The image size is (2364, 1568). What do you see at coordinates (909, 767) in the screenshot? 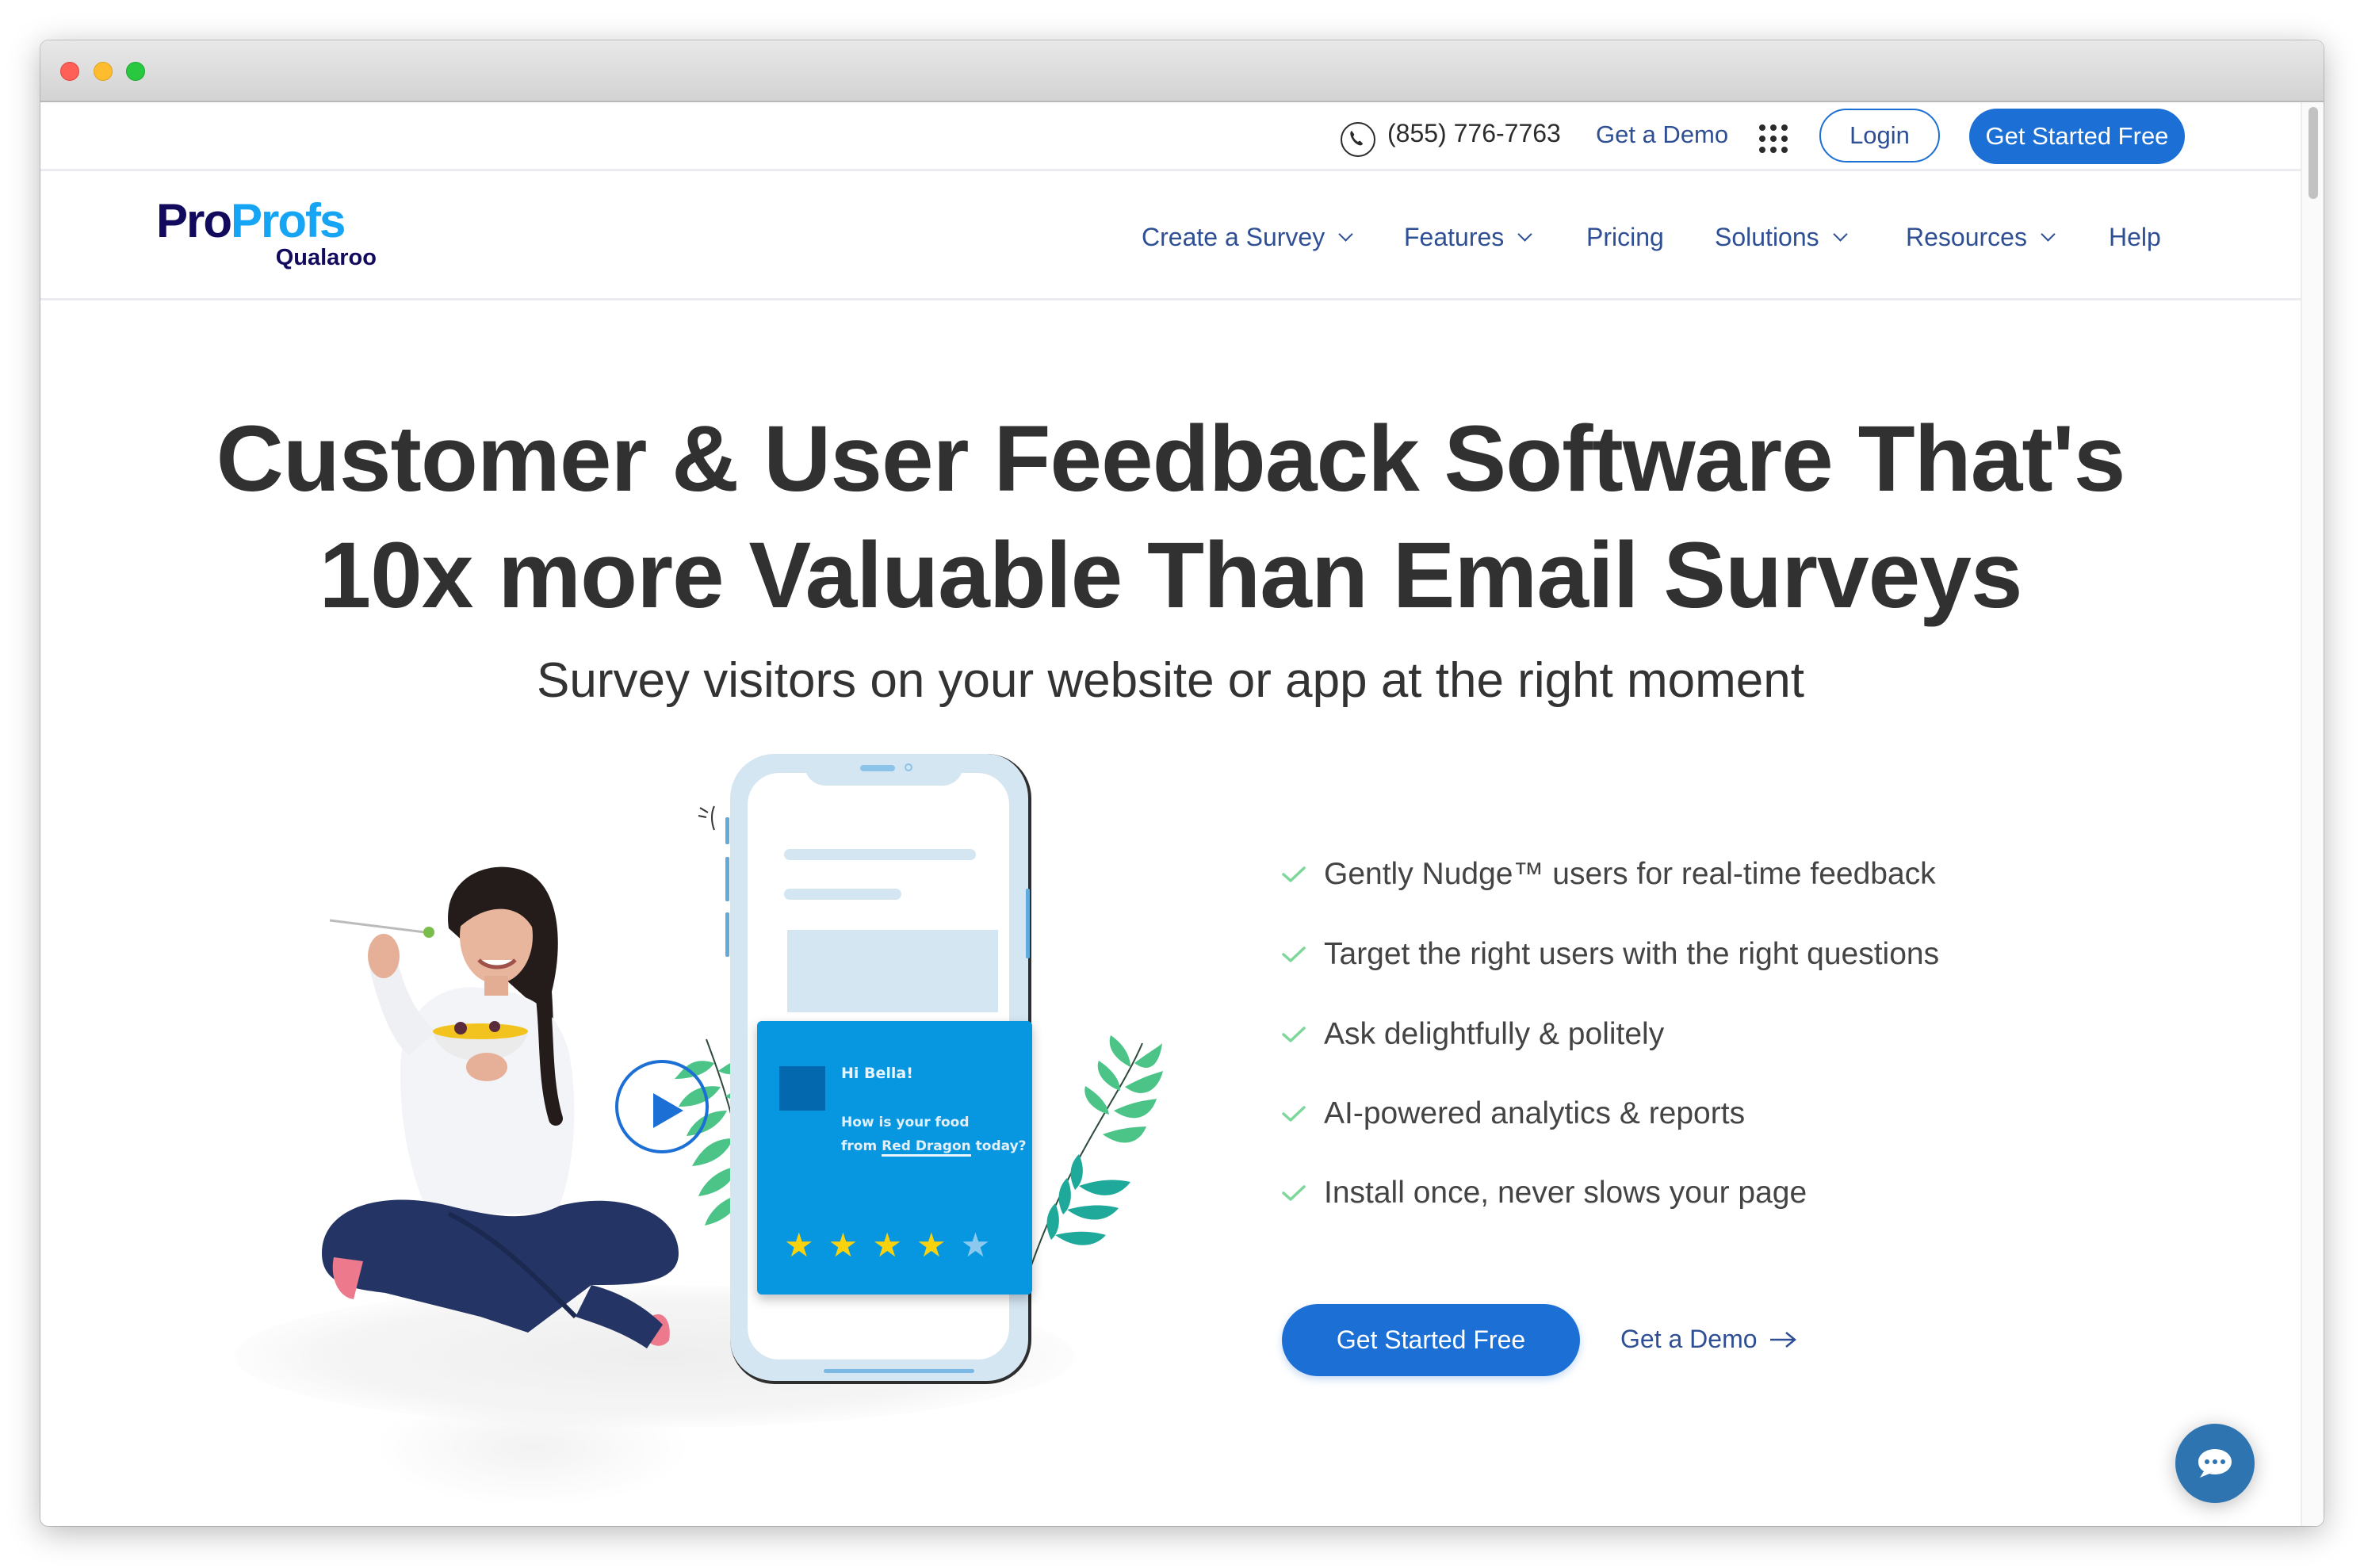
I see `camera-icon` at bounding box center [909, 767].